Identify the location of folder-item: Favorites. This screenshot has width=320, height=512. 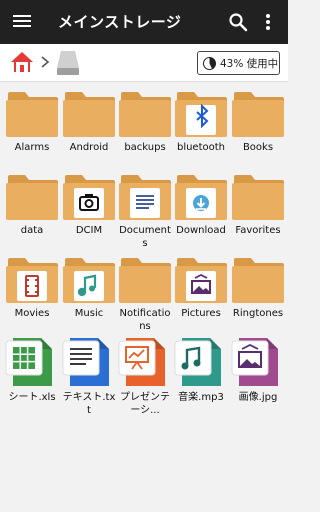
(258, 203).